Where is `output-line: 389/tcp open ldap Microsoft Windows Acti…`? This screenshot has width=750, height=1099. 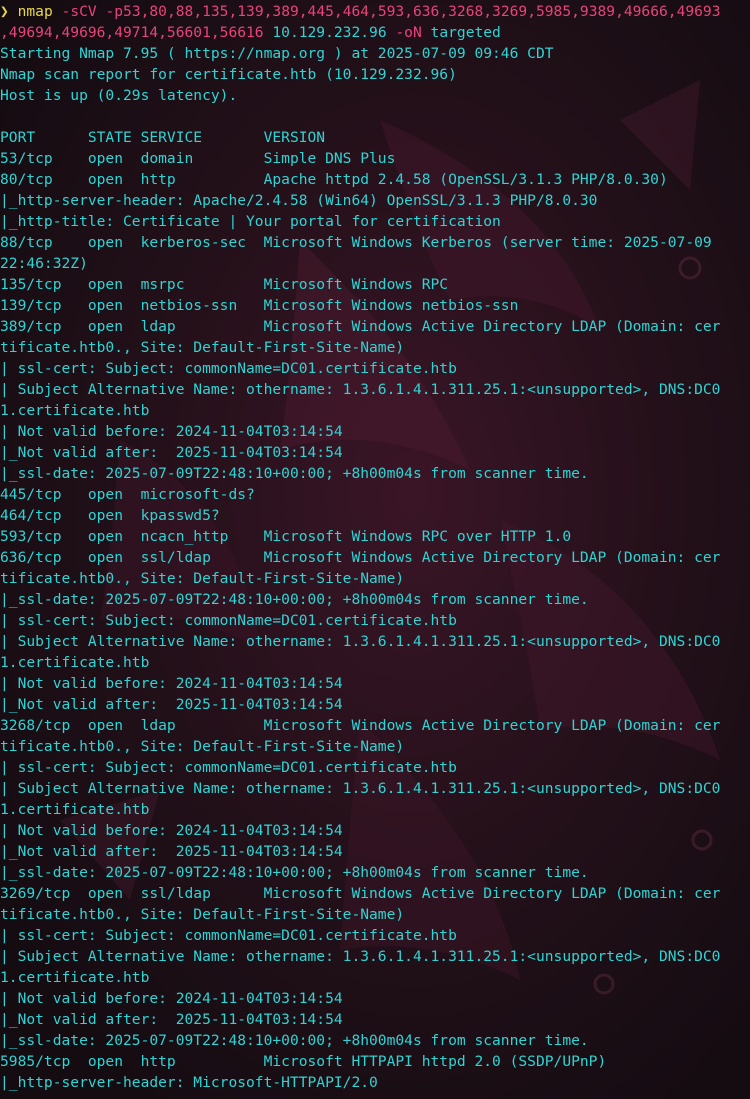
output-line: 389/tcp open ldap Microsoft Windows Acti… is located at coordinates (360, 326).